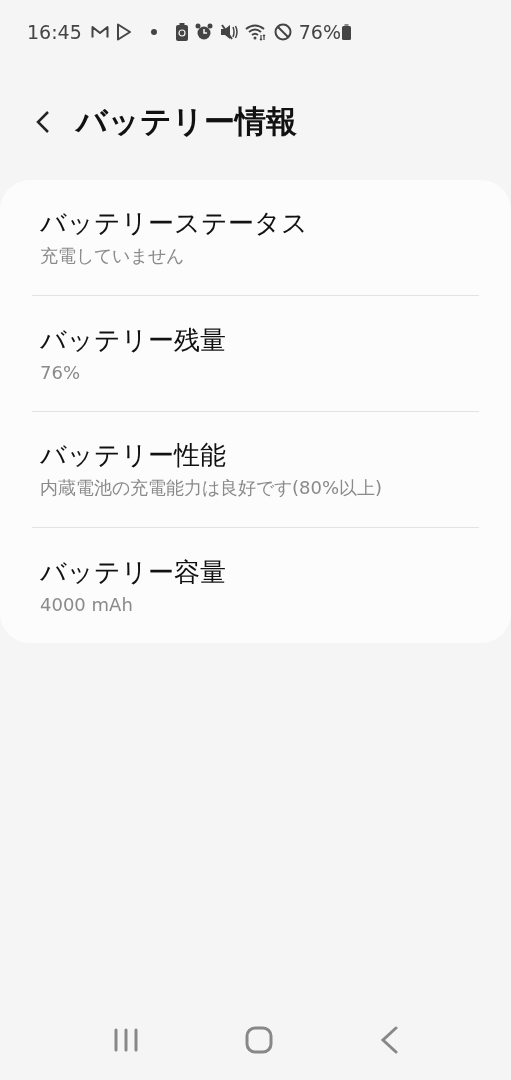  I want to click on item-title: バッテリー容量, so click(133, 573).